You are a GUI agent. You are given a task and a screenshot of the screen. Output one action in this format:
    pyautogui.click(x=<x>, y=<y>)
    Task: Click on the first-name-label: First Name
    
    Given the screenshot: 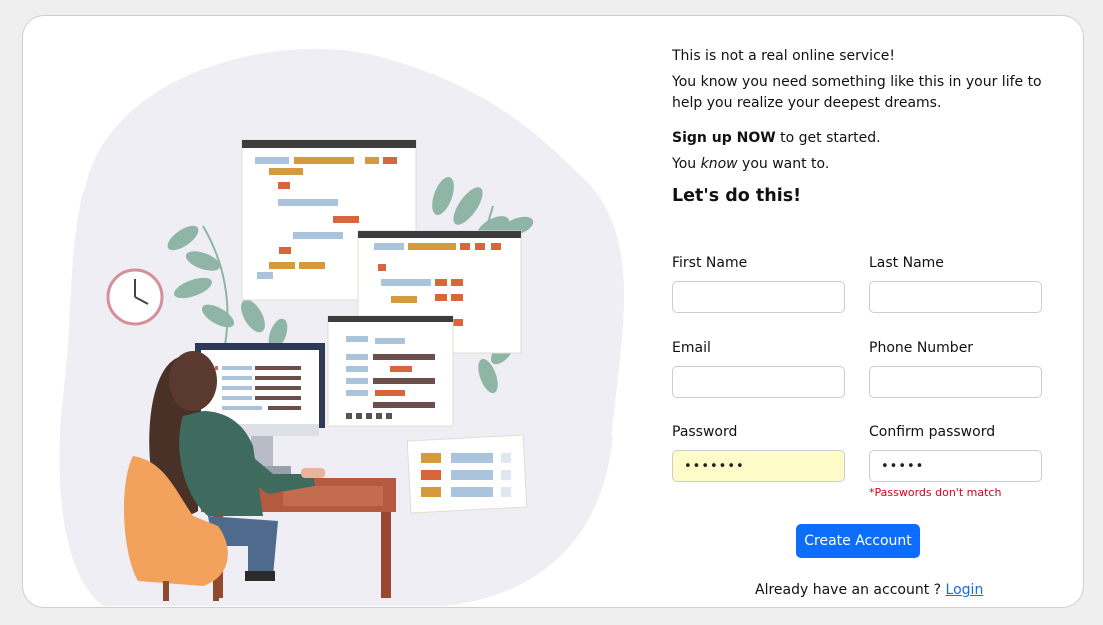 What is the action you would take?
    pyautogui.click(x=710, y=263)
    